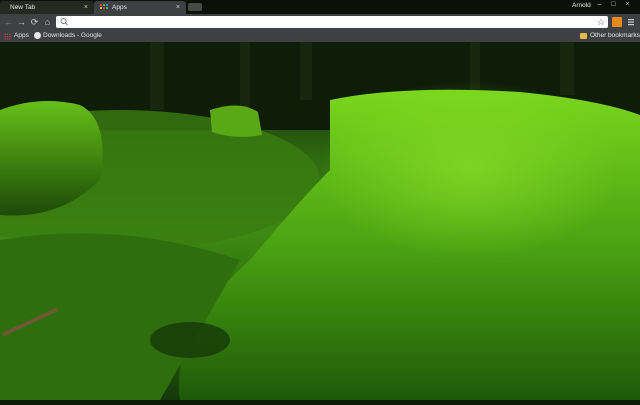 Image resolution: width=640 pixels, height=405 pixels. Describe the element at coordinates (23, 7) in the screenshot. I see `tab-title: New Tab` at that location.